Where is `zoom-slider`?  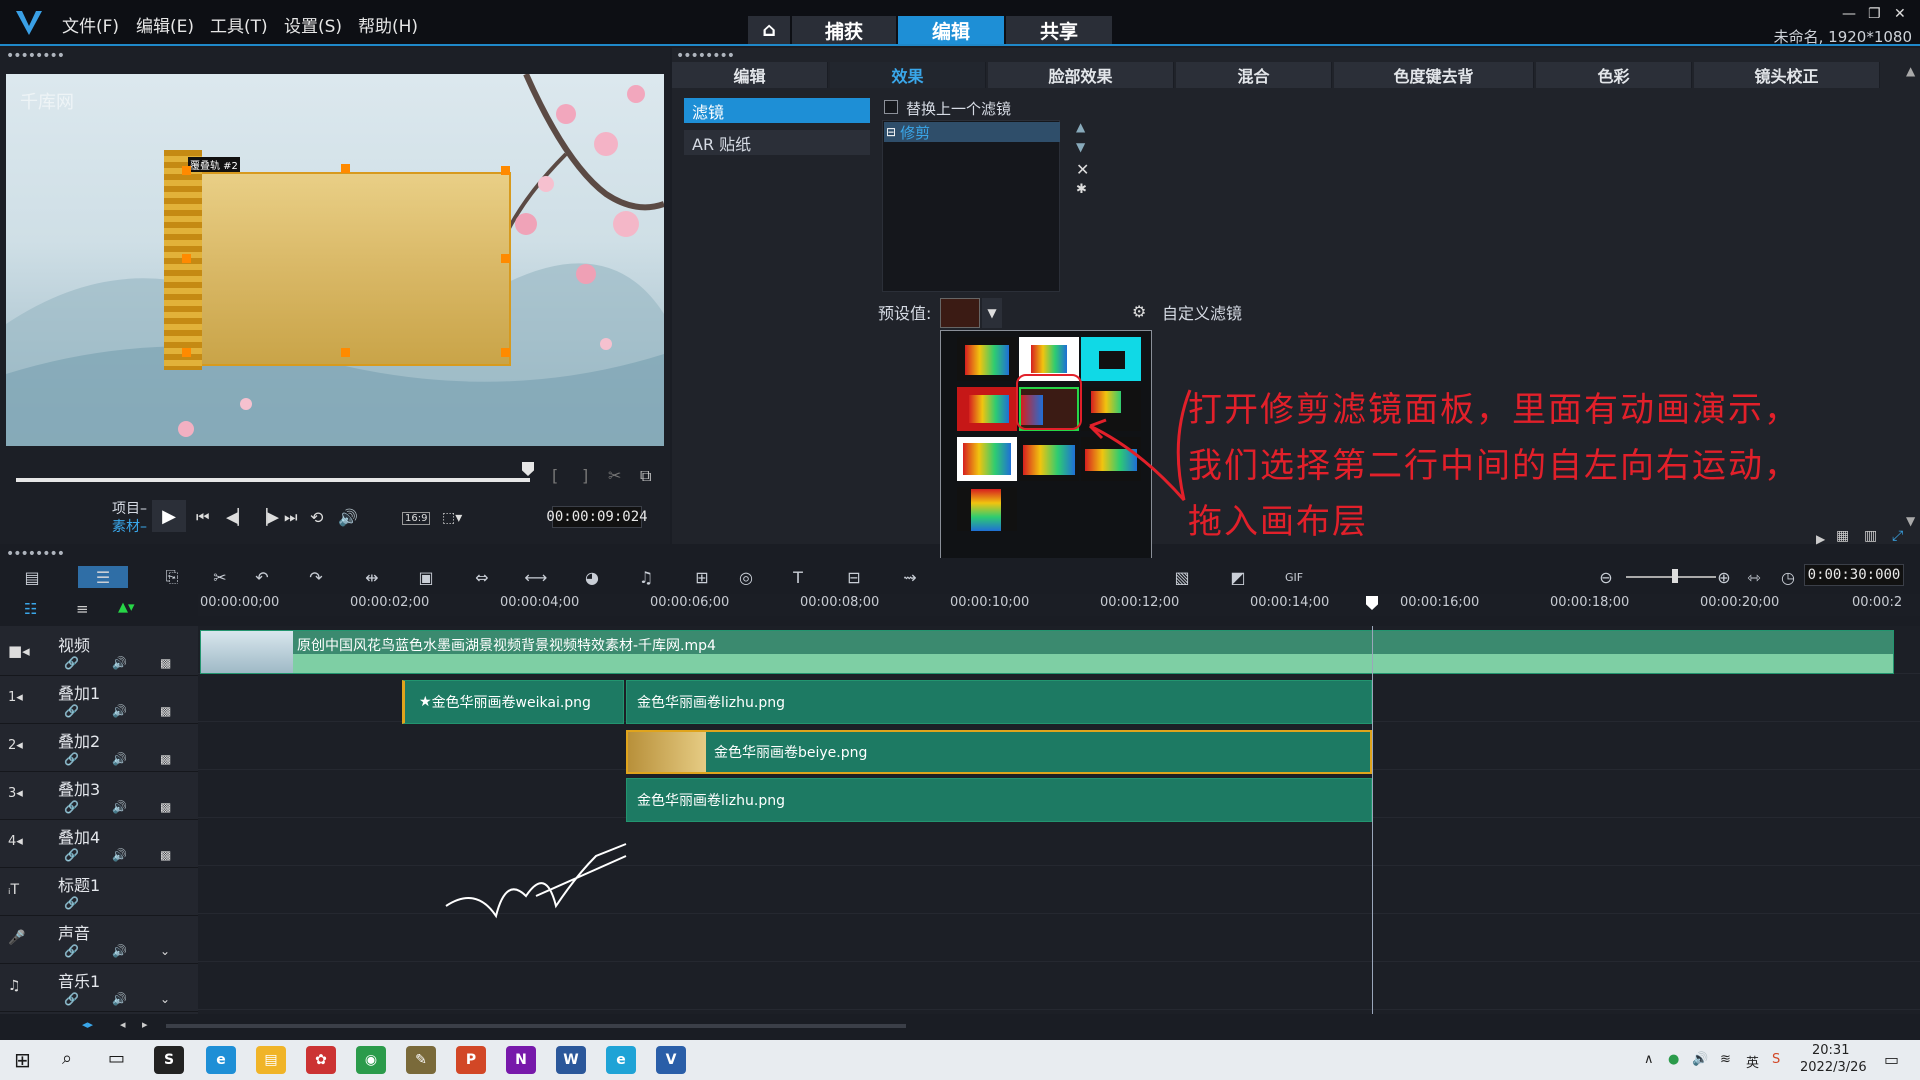 zoom-slider is located at coordinates (1671, 577).